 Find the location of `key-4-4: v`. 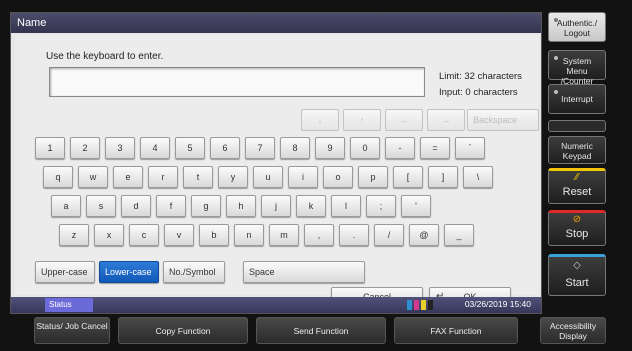

key-4-4: v is located at coordinates (179, 235).